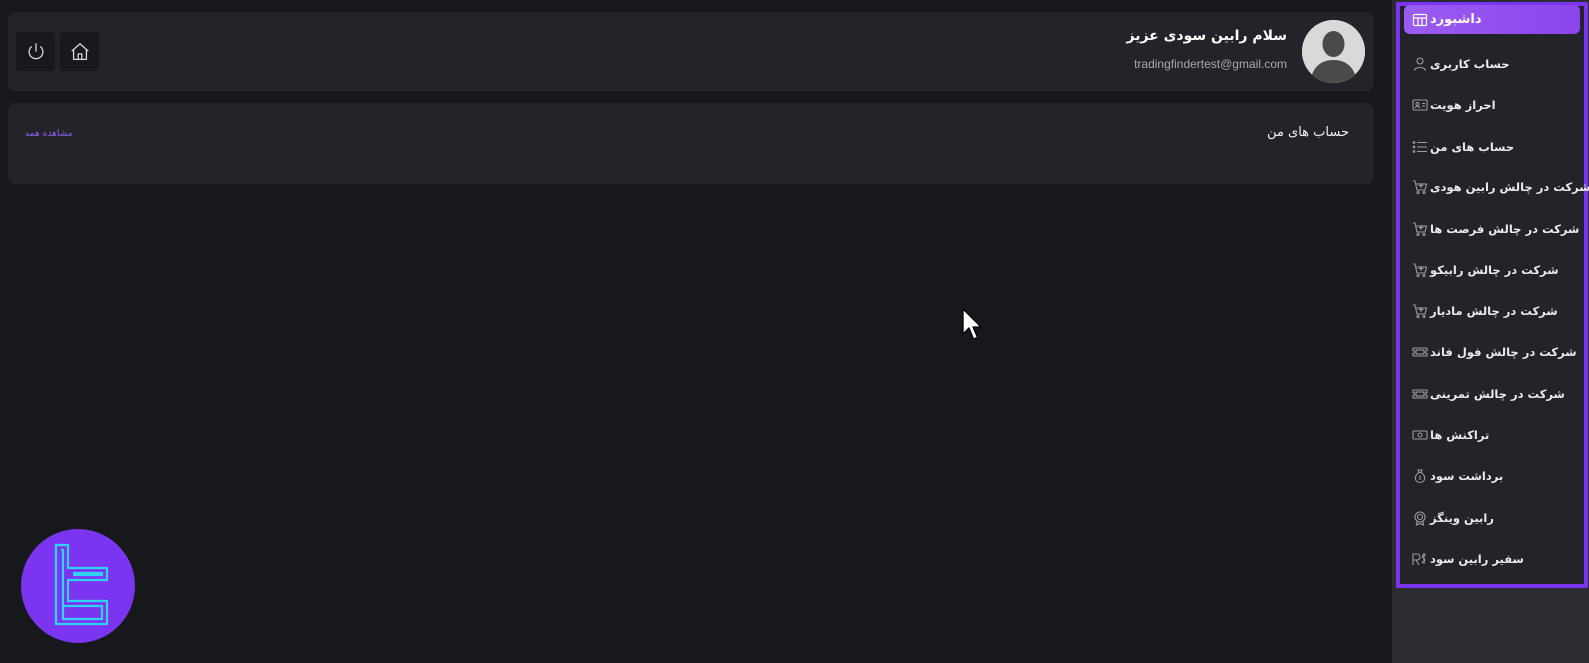 The width and height of the screenshot is (1589, 663). Describe the element at coordinates (1420, 518) in the screenshot. I see `badge-icon` at that location.